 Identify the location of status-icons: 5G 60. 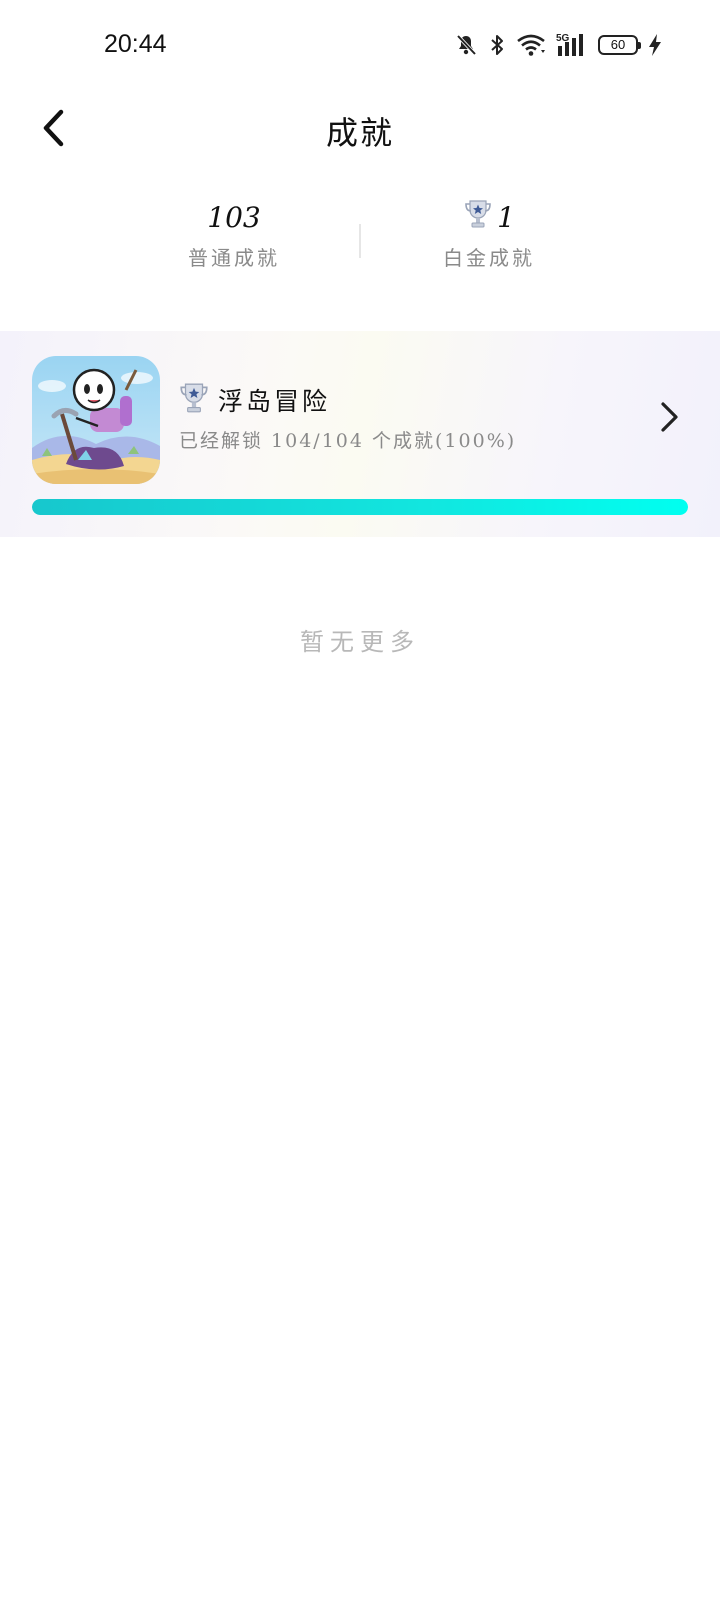
(558, 45).